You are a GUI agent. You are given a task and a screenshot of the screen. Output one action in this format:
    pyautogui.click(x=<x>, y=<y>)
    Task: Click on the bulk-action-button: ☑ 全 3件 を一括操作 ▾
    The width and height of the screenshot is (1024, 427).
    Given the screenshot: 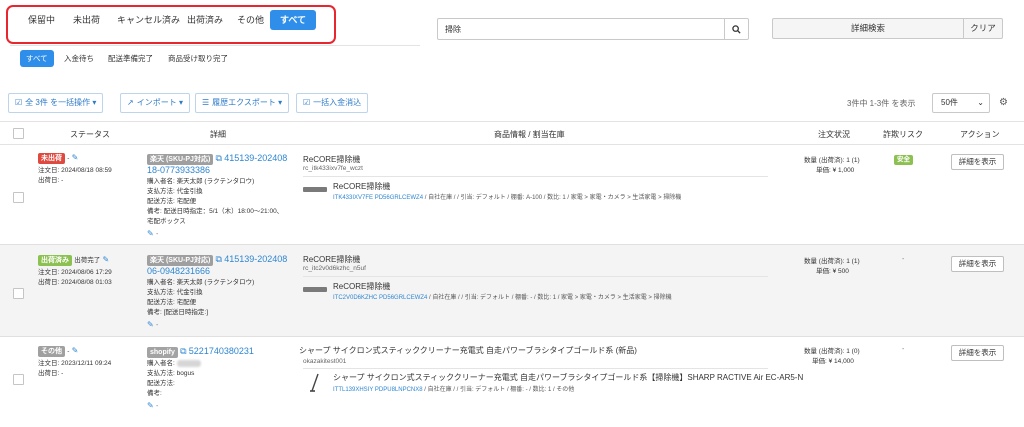 What is the action you would take?
    pyautogui.click(x=56, y=103)
    